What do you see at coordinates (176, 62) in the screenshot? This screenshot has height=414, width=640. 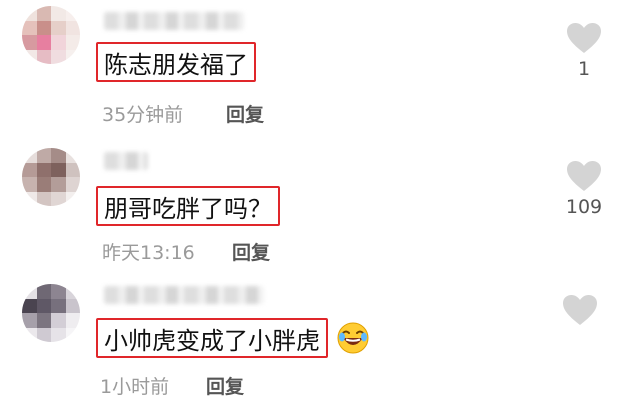 I see `comment-text: 陈志朋发福了` at bounding box center [176, 62].